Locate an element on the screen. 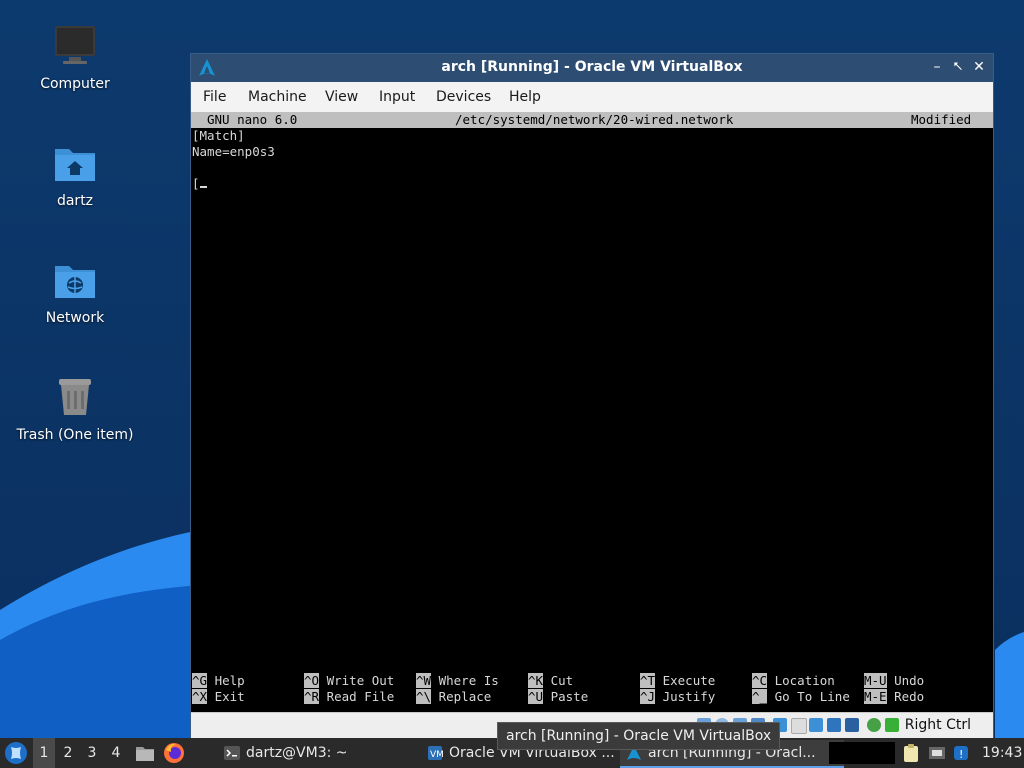 The image size is (1024, 768). desktop-icon-label: Computer is located at coordinates (75, 84).